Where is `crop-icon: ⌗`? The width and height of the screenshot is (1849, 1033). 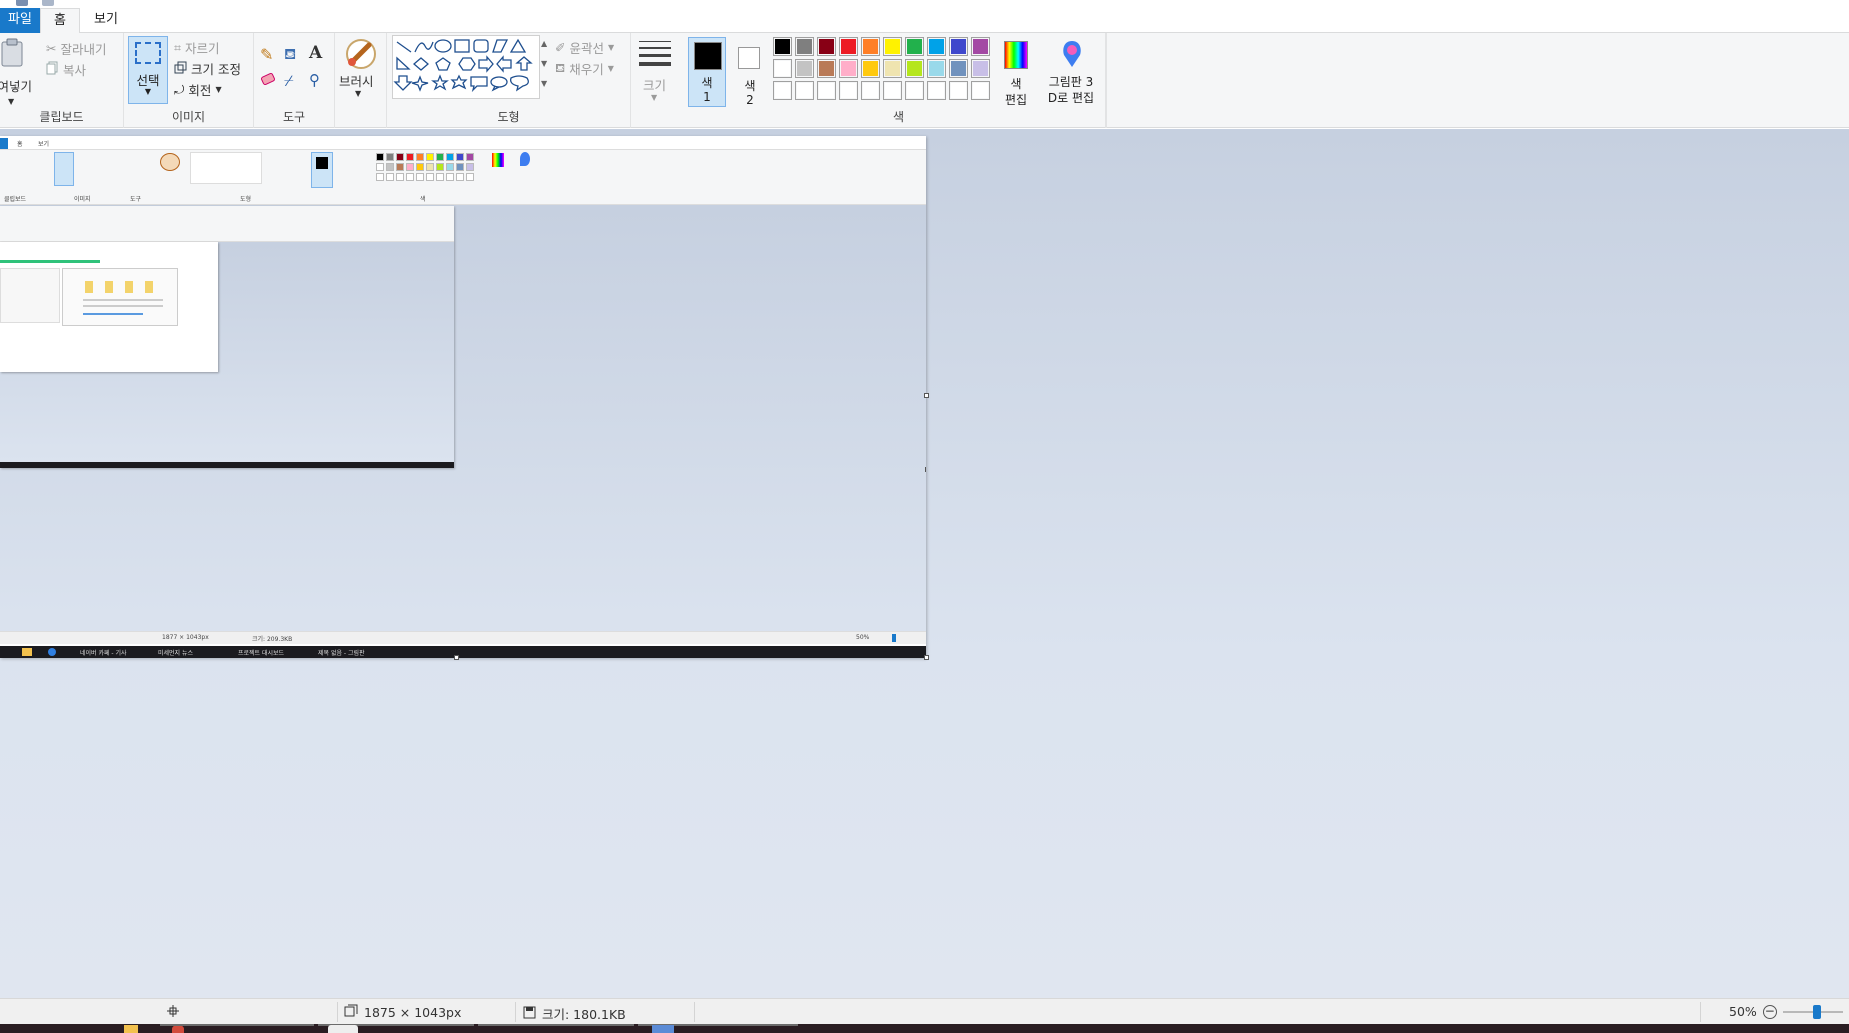 crop-icon: ⌗ is located at coordinates (178, 47).